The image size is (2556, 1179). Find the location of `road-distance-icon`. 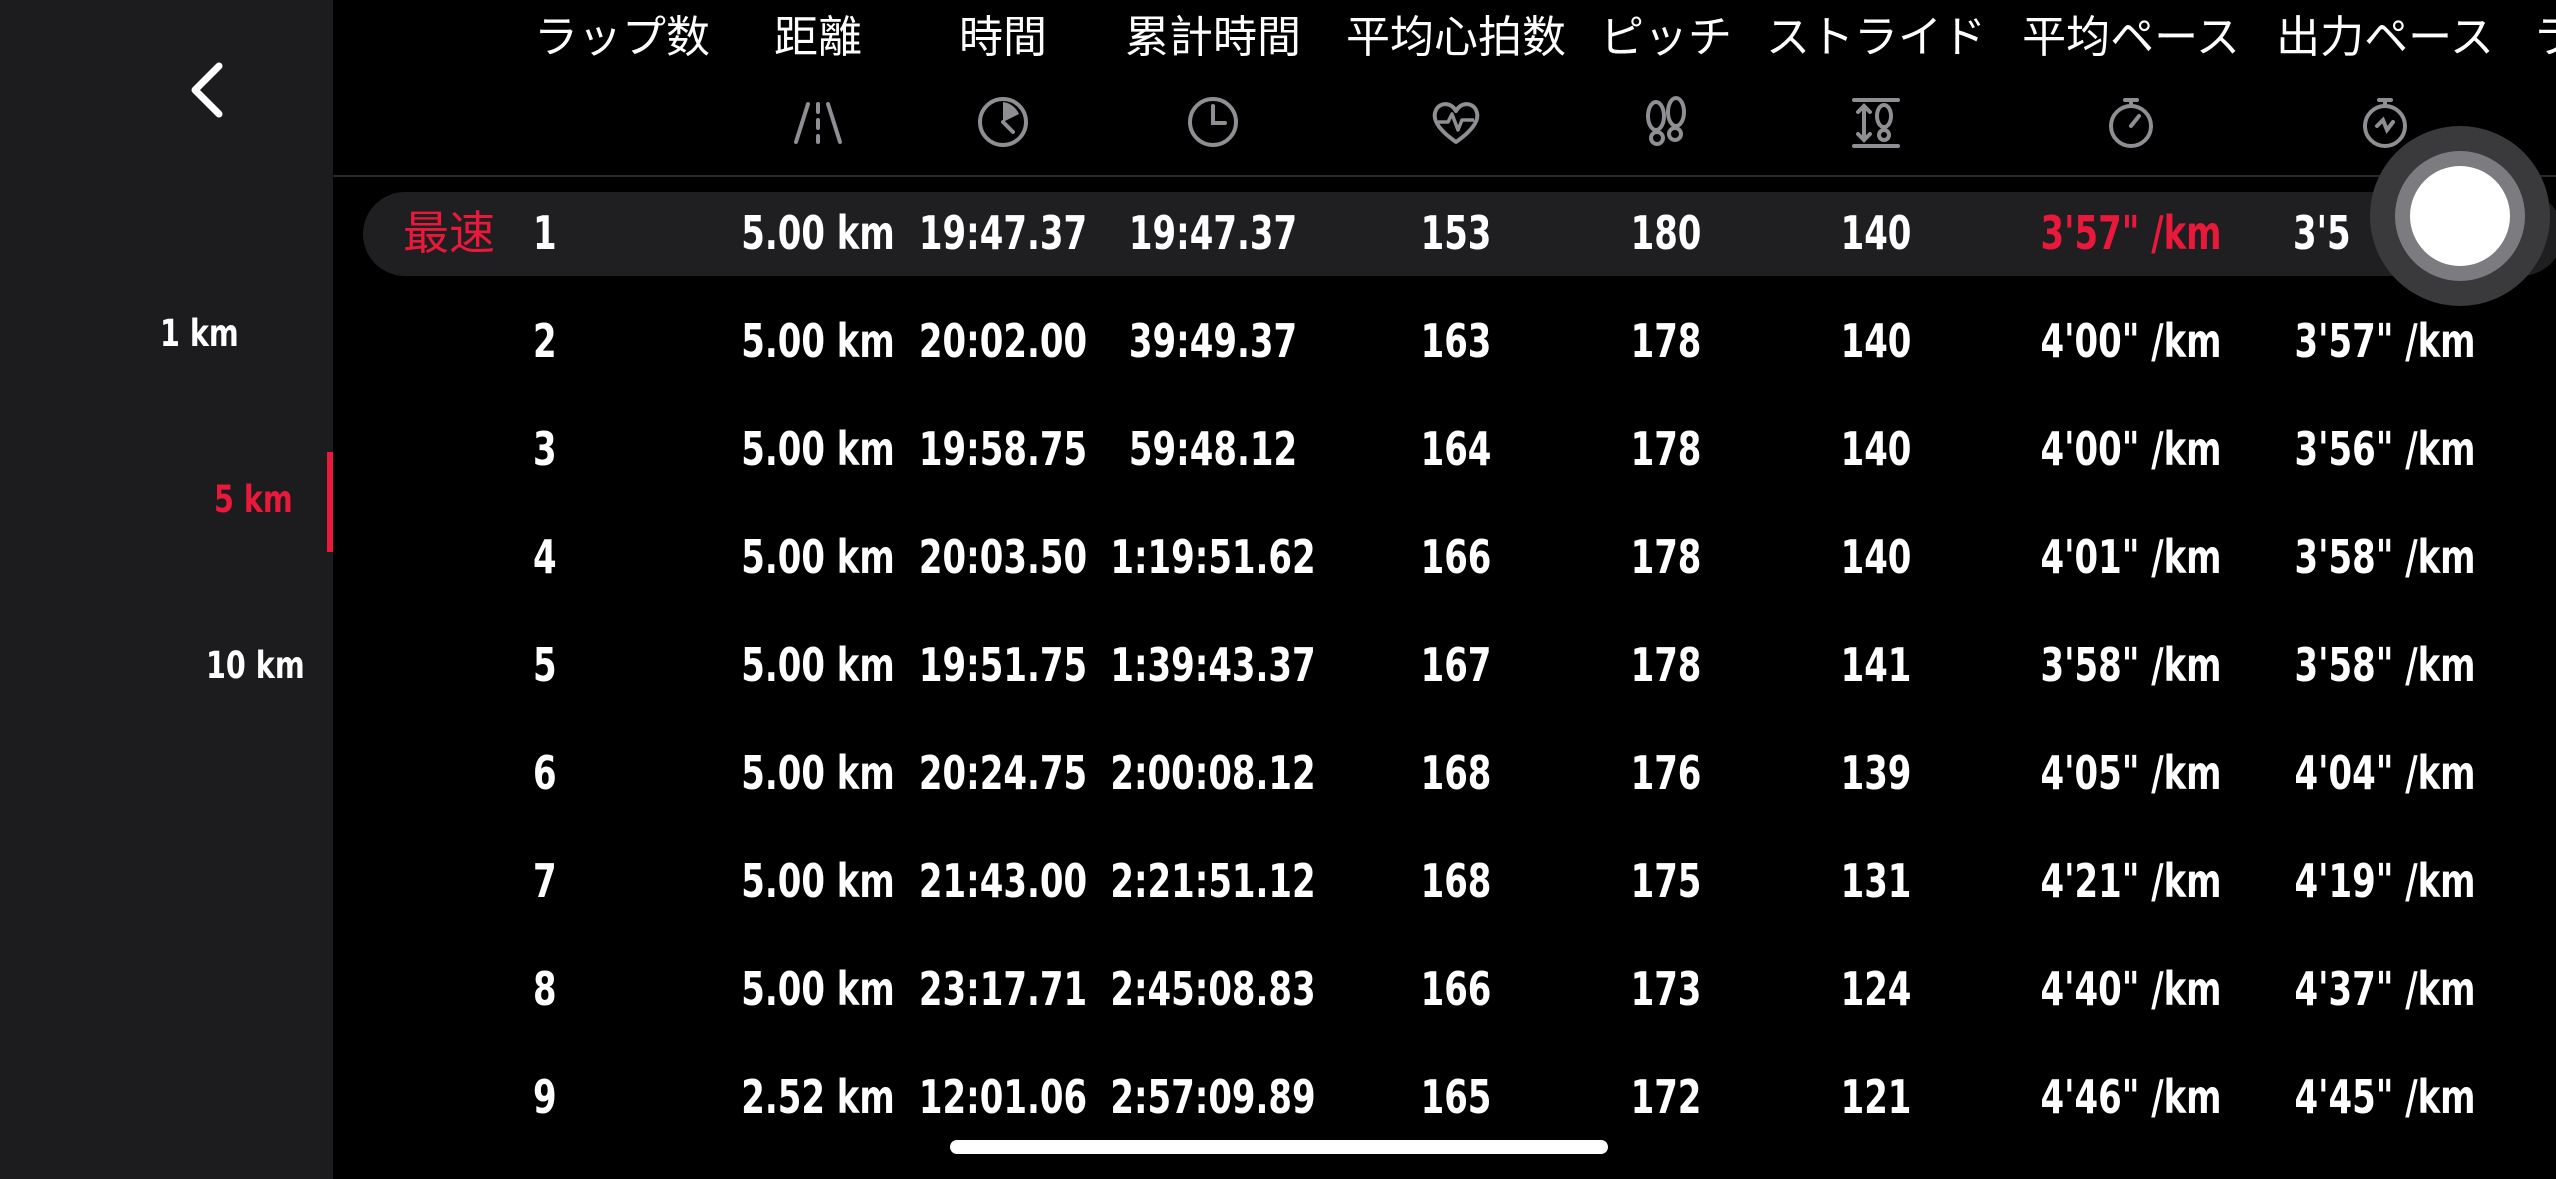

road-distance-icon is located at coordinates (818, 123).